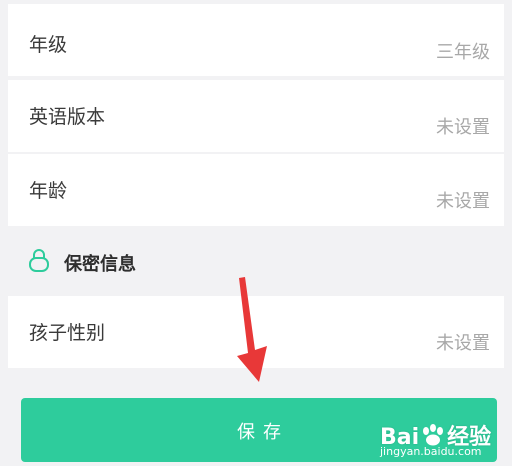 The height and width of the screenshot is (466, 512). Describe the element at coordinates (256, 116) in the screenshot. I see `english-version-row: 英语版本 未设置` at that location.